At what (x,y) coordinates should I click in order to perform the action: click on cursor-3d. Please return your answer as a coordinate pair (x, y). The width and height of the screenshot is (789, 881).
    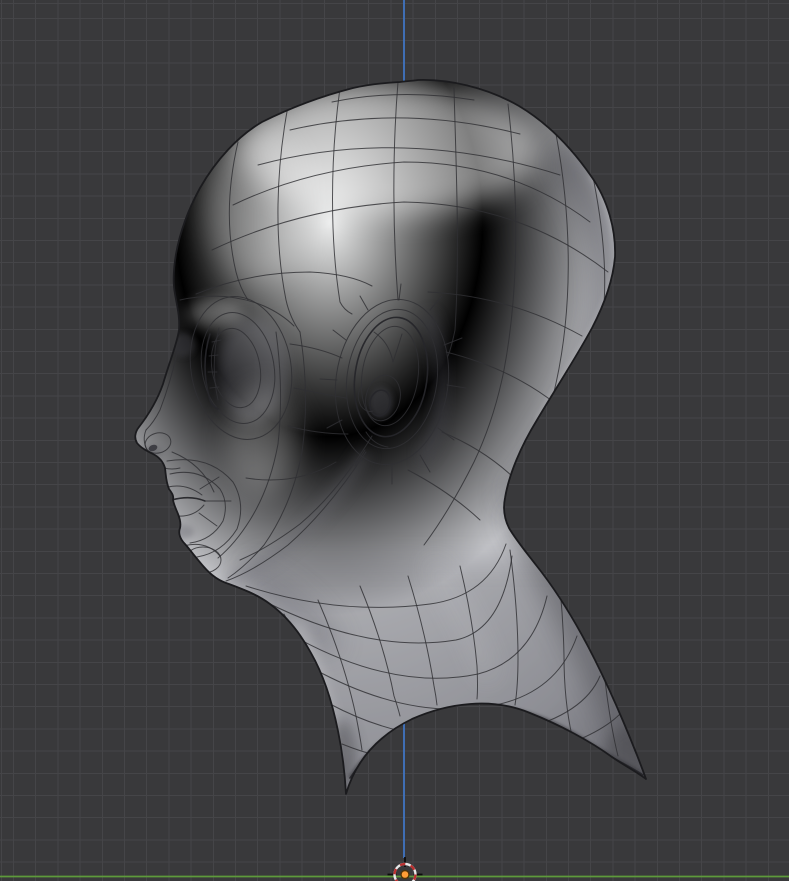
    Looking at the image, I should click on (405, 869).